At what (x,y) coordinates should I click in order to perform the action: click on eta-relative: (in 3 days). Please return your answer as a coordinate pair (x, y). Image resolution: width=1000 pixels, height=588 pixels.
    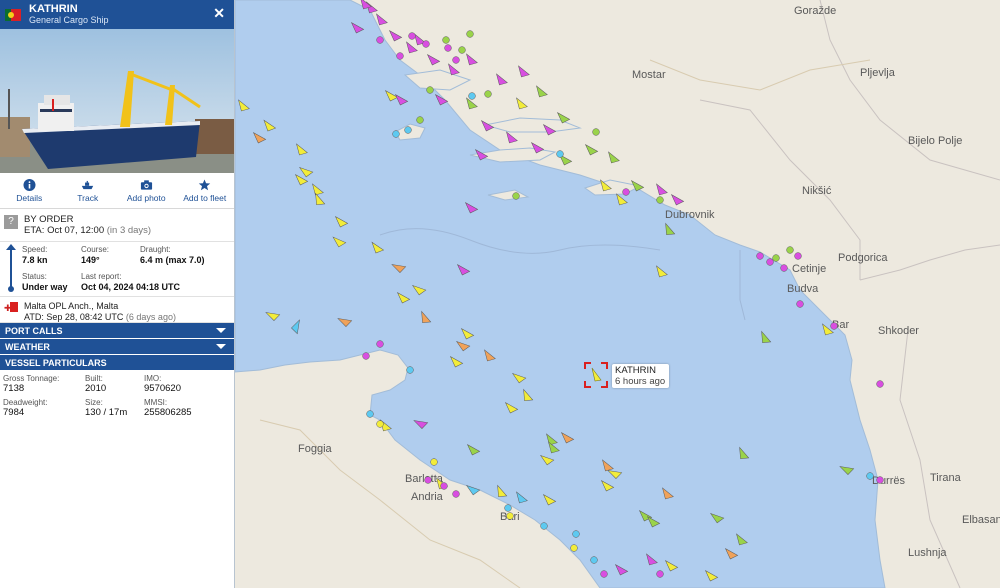
    Looking at the image, I should click on (129, 230).